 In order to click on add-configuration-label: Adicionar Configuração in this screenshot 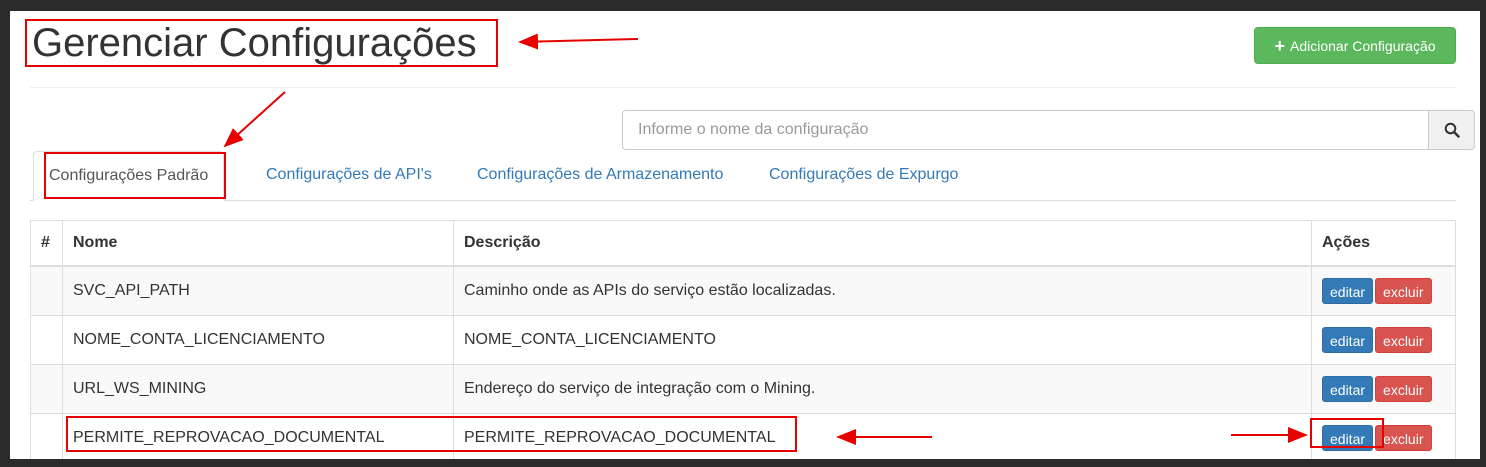, I will do `click(1362, 45)`.